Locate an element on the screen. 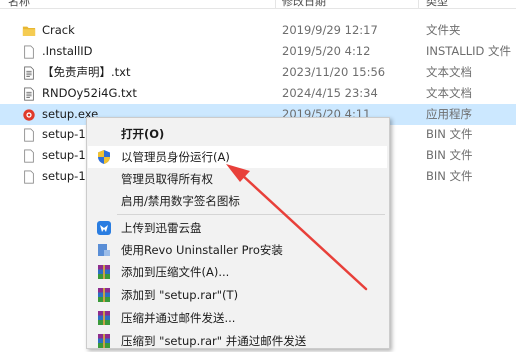  menu-item-add-to-setup-rar: 添加到 "setup.rar"(T) is located at coordinates (237, 295).